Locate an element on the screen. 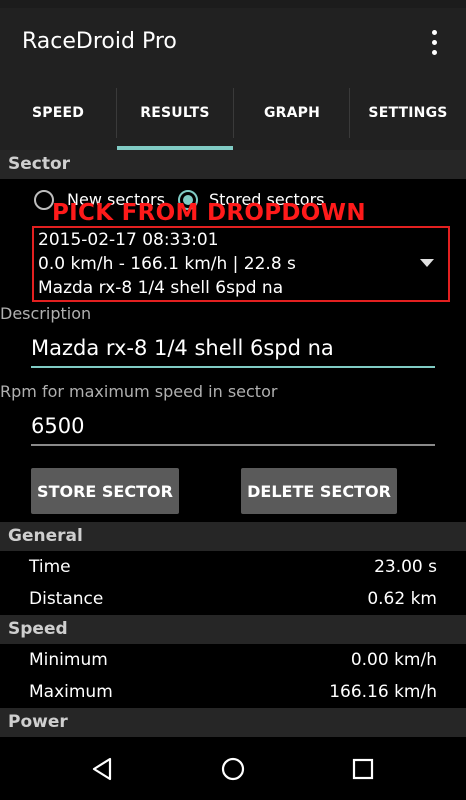 The width and height of the screenshot is (466, 800). delete-sector-button: DELETE SECTOR is located at coordinates (319, 491).